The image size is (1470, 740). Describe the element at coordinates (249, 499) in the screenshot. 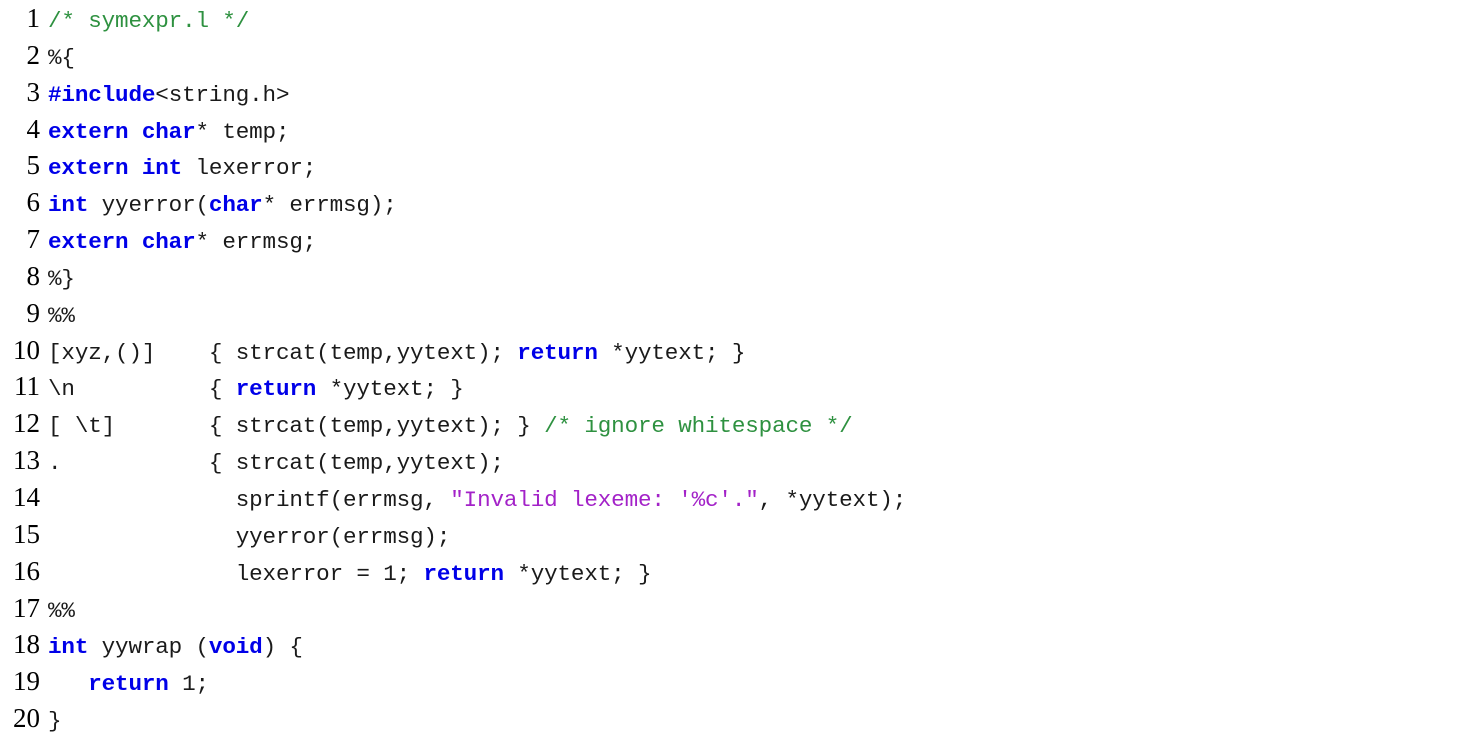

I see `token-plain: sprintf(errmsg,` at that location.